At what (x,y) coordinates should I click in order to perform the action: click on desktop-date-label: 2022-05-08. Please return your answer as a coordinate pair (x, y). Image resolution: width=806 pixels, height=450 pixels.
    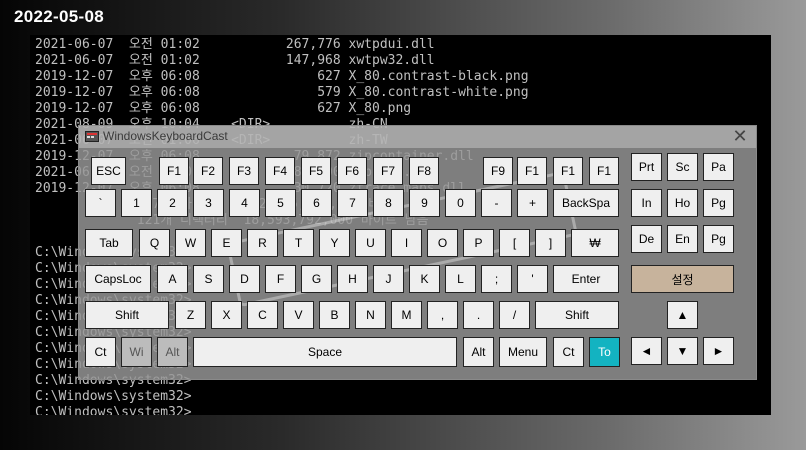
    Looking at the image, I should click on (59, 16).